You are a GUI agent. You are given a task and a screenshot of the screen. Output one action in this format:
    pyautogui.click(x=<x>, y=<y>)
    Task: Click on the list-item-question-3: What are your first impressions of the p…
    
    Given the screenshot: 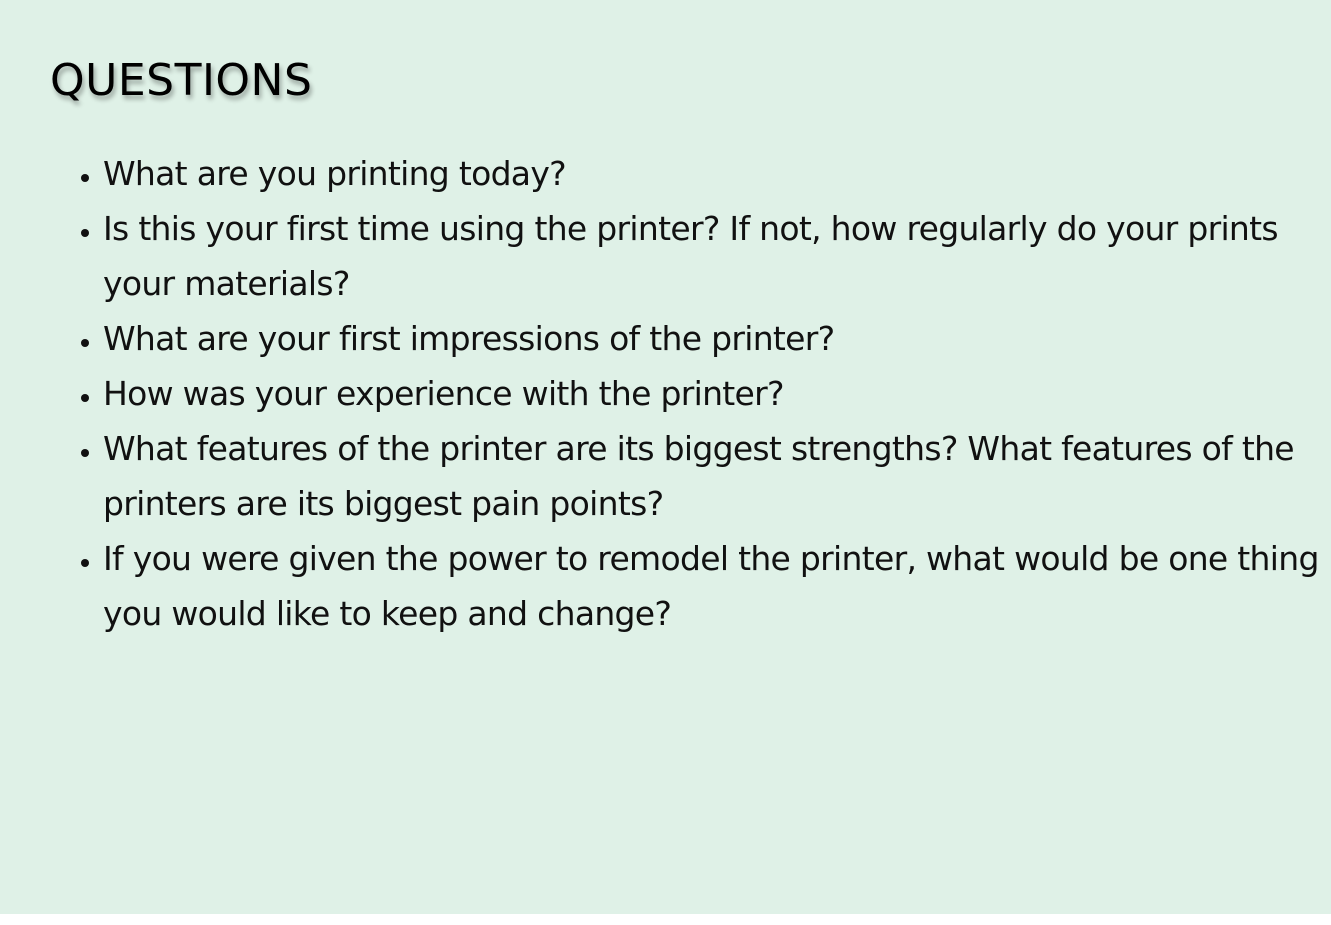 What is the action you would take?
    pyautogui.click(x=717, y=338)
    